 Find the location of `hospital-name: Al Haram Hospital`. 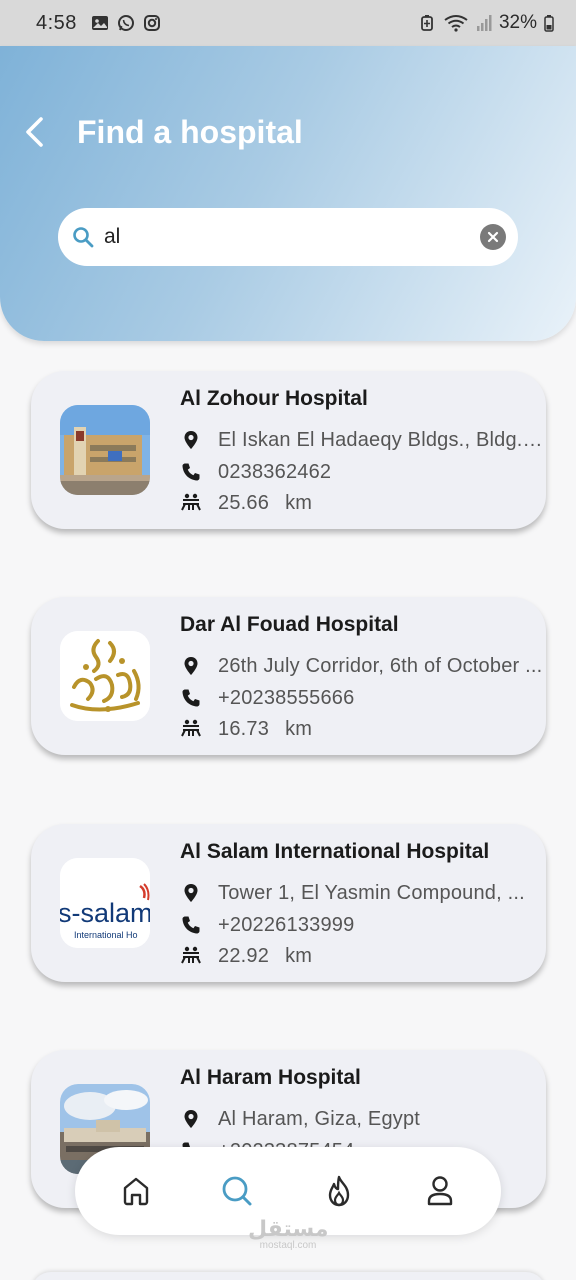

hospital-name: Al Haram Hospital is located at coordinates (270, 1077).